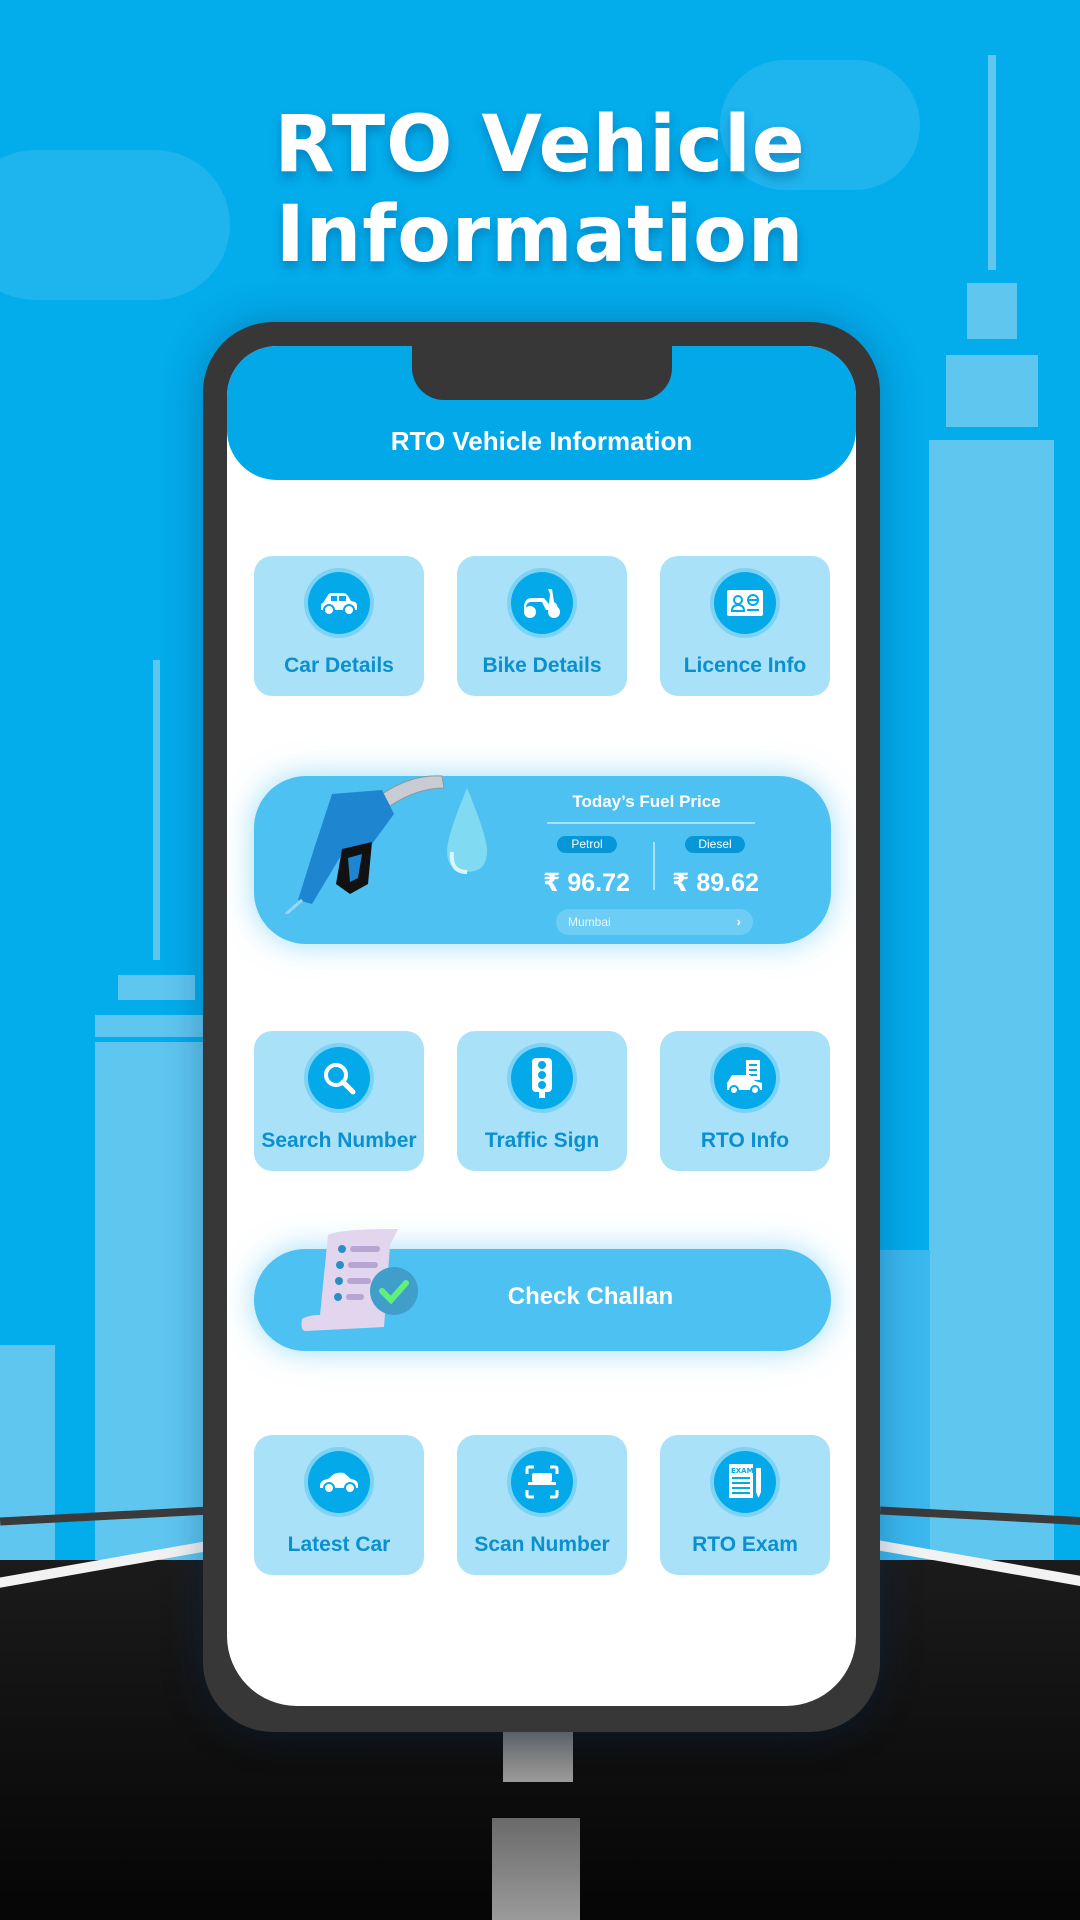 This screenshot has height=1920, width=1080. What do you see at coordinates (542, 1140) in the screenshot?
I see `tile-label: Traffic Sign` at bounding box center [542, 1140].